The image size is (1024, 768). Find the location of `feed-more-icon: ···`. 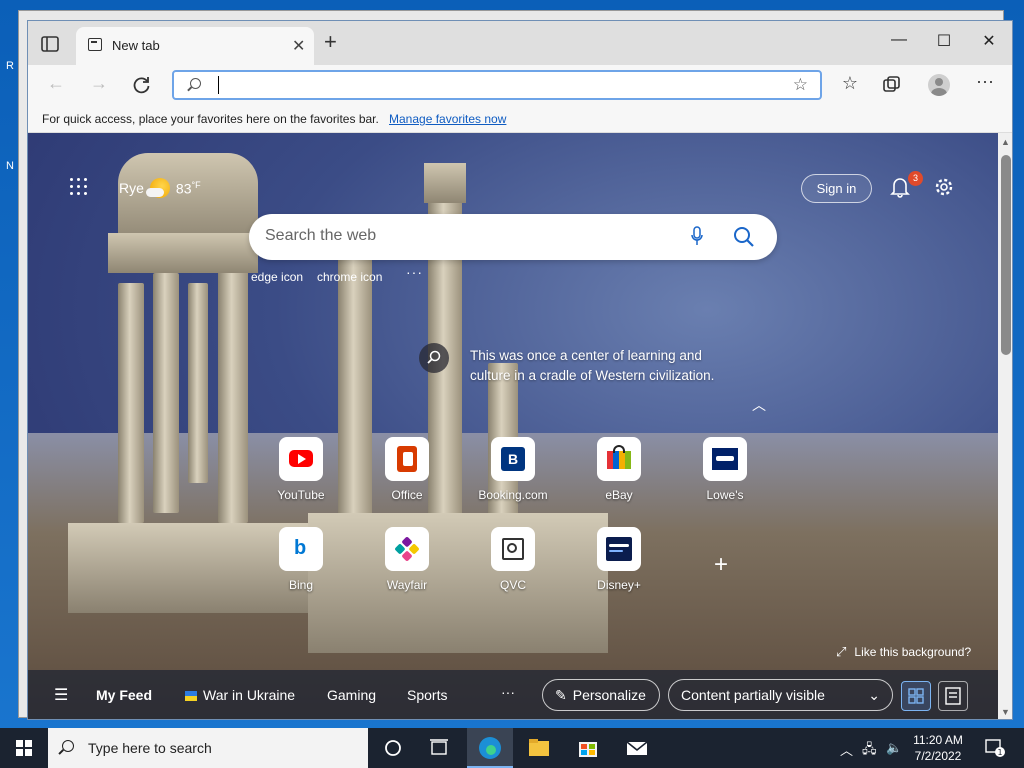

feed-more-icon: ··· is located at coordinates (508, 692).